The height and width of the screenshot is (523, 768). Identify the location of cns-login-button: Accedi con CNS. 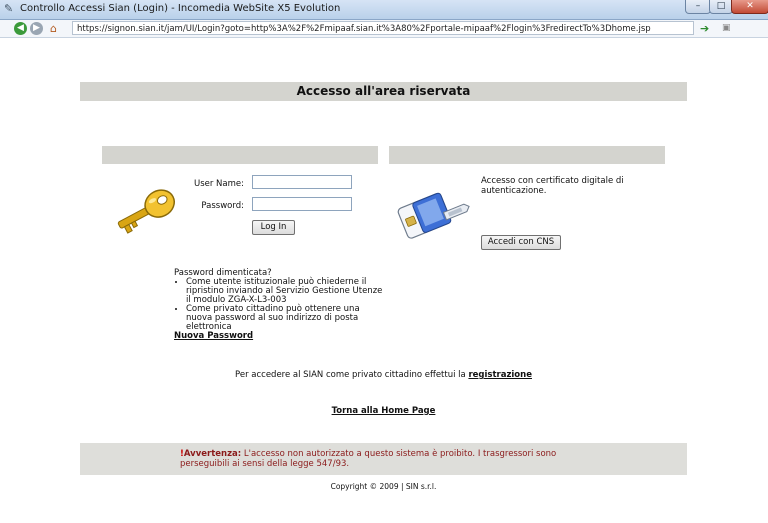
(521, 242).